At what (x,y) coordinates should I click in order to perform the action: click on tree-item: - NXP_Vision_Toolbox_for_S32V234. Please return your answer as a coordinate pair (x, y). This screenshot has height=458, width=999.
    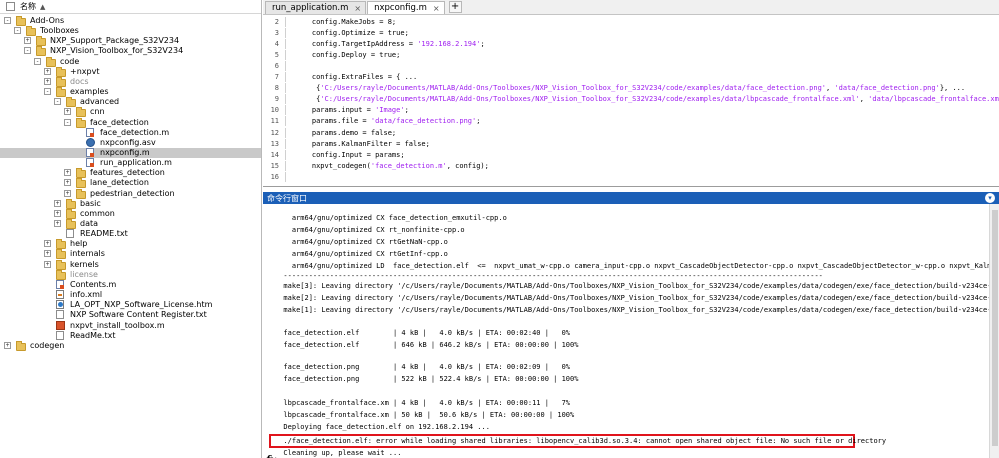
    Looking at the image, I should click on (130, 51).